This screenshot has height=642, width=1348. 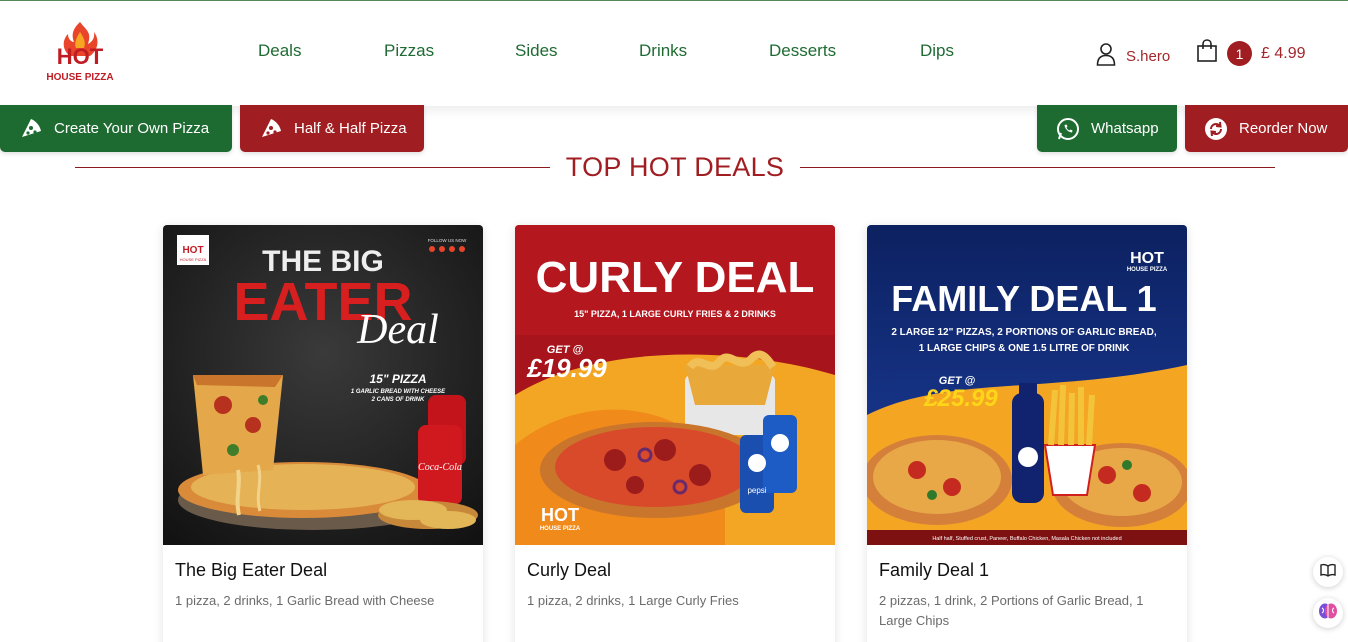 I want to click on brand-logo: HOT HOUSE PIZZA, so click(x=80, y=52).